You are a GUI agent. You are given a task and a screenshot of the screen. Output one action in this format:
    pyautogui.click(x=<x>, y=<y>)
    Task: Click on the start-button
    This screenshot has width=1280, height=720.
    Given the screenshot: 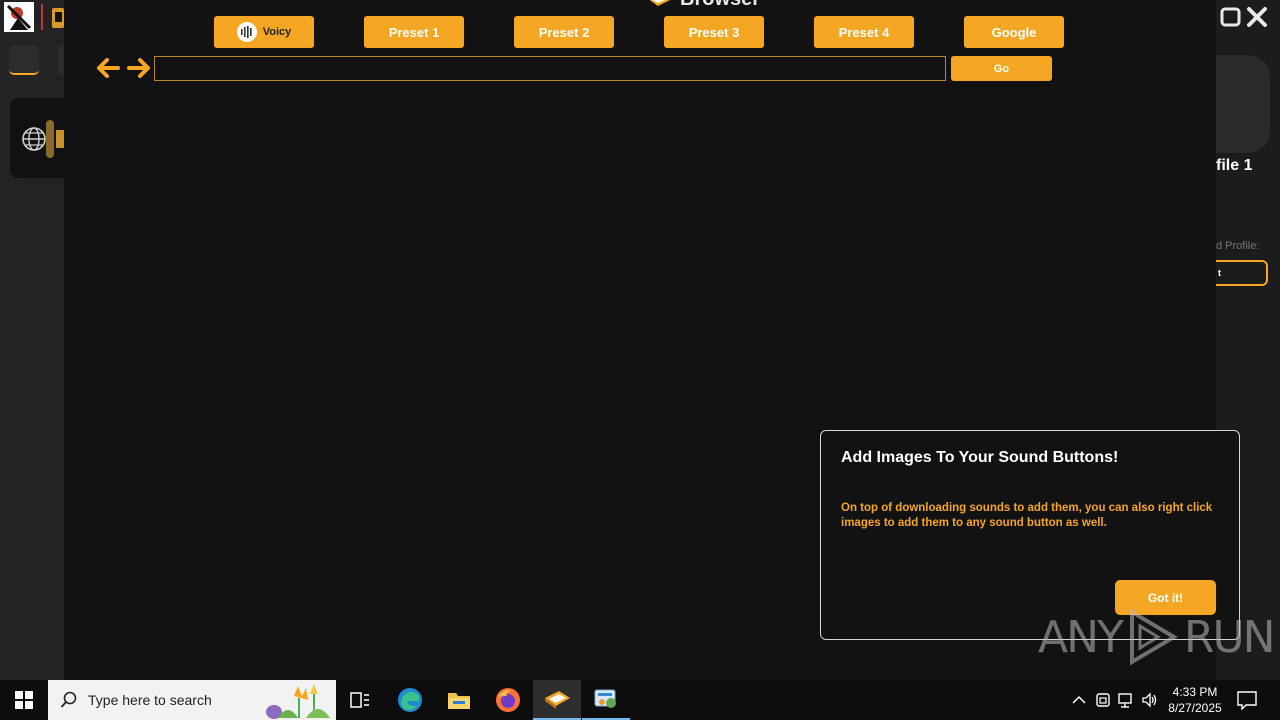 What is the action you would take?
    pyautogui.click(x=24, y=700)
    